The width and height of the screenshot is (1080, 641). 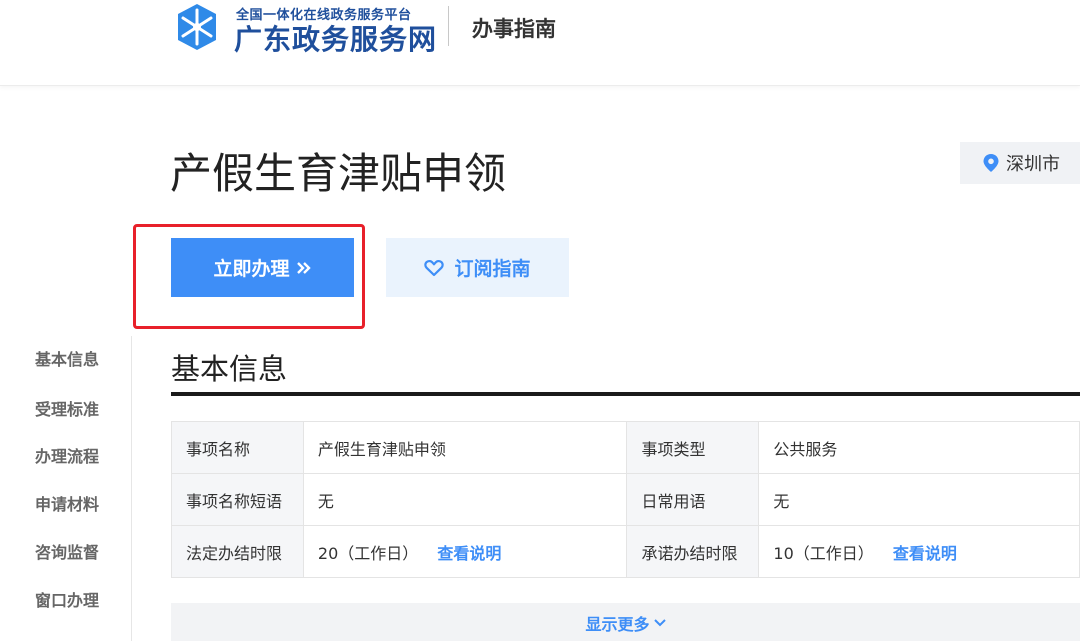 I want to click on subscribe-guide-label: 订阅指南, so click(x=492, y=269).